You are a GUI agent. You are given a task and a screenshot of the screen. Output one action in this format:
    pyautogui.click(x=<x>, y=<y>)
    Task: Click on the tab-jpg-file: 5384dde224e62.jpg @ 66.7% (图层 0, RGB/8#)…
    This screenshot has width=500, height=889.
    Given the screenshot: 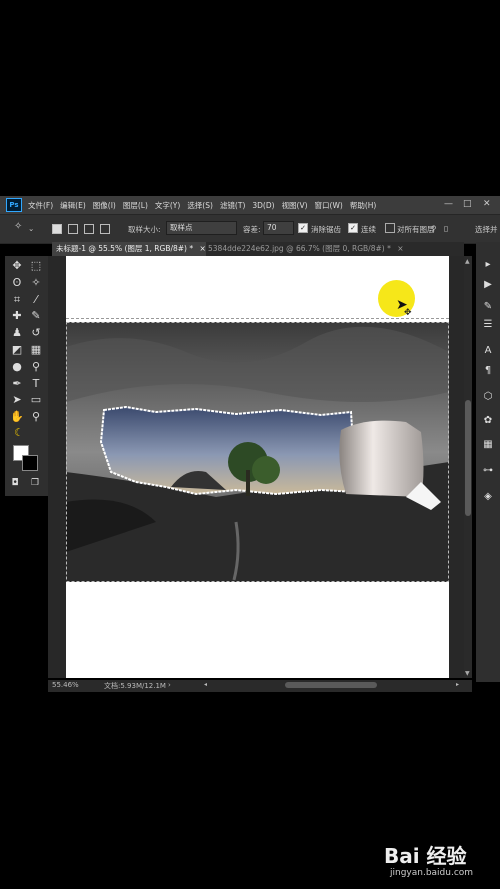 What is the action you would take?
    pyautogui.click(x=304, y=249)
    